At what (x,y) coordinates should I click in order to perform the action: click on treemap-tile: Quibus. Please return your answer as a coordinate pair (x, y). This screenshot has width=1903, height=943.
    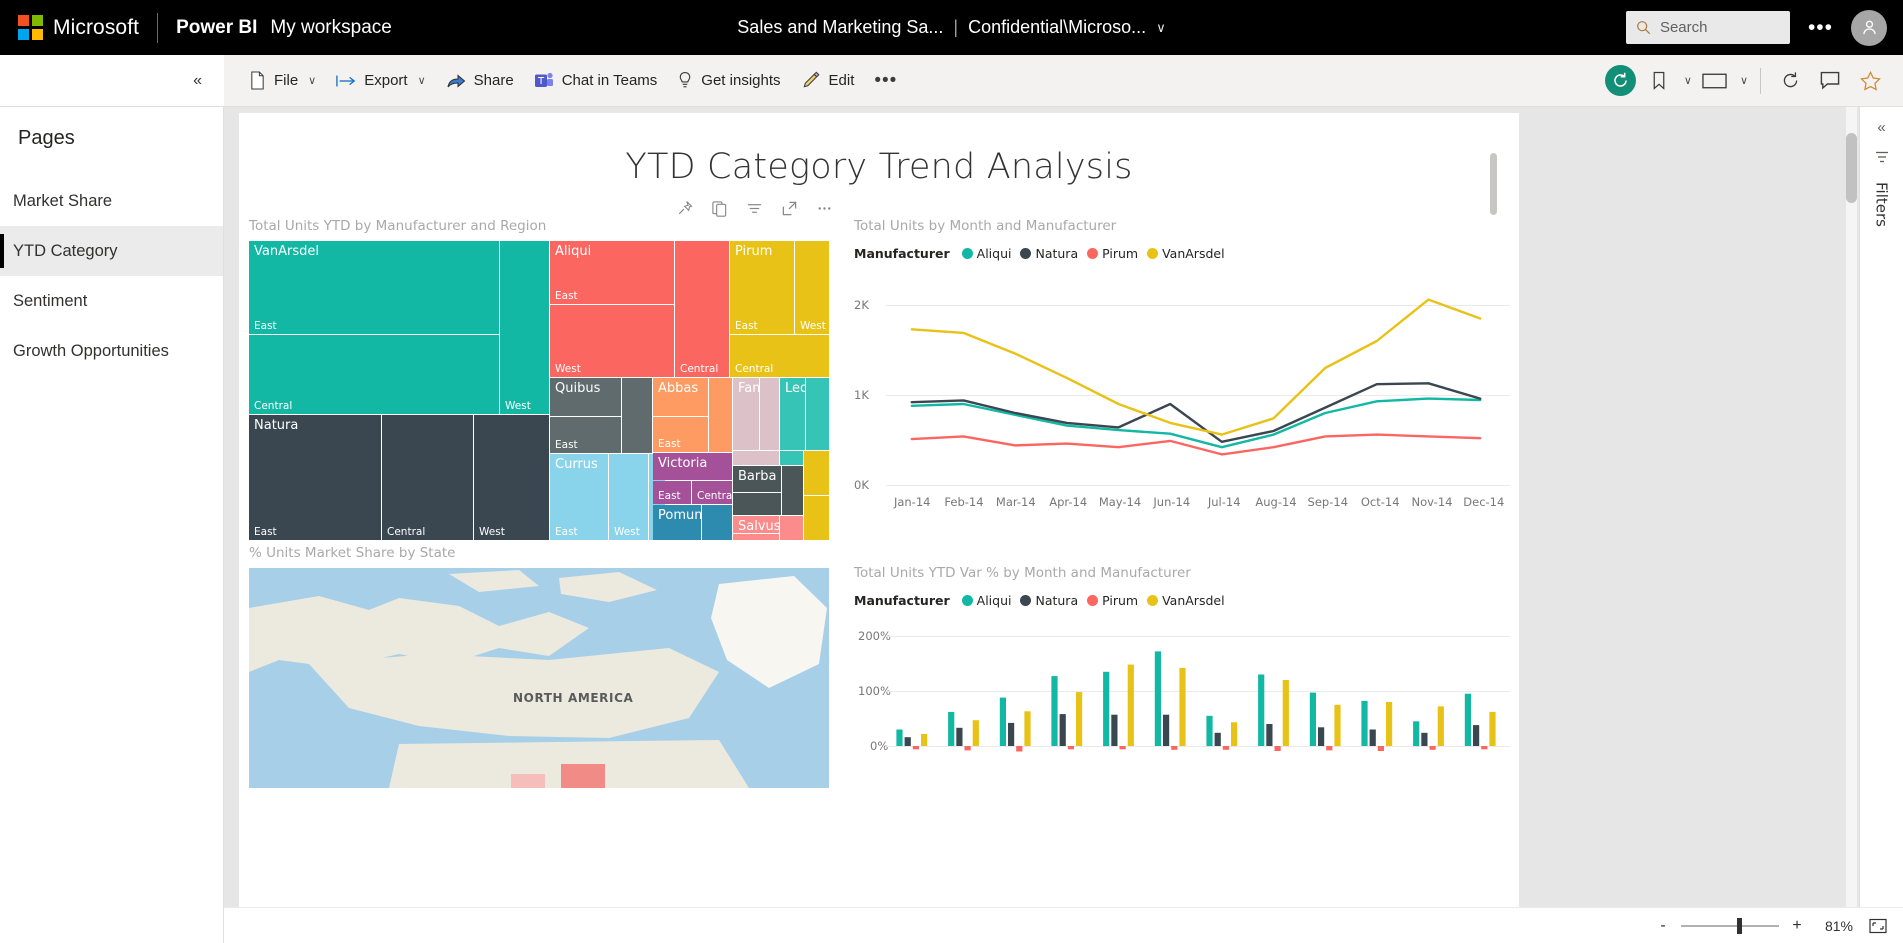
    Looking at the image, I should click on (585, 397).